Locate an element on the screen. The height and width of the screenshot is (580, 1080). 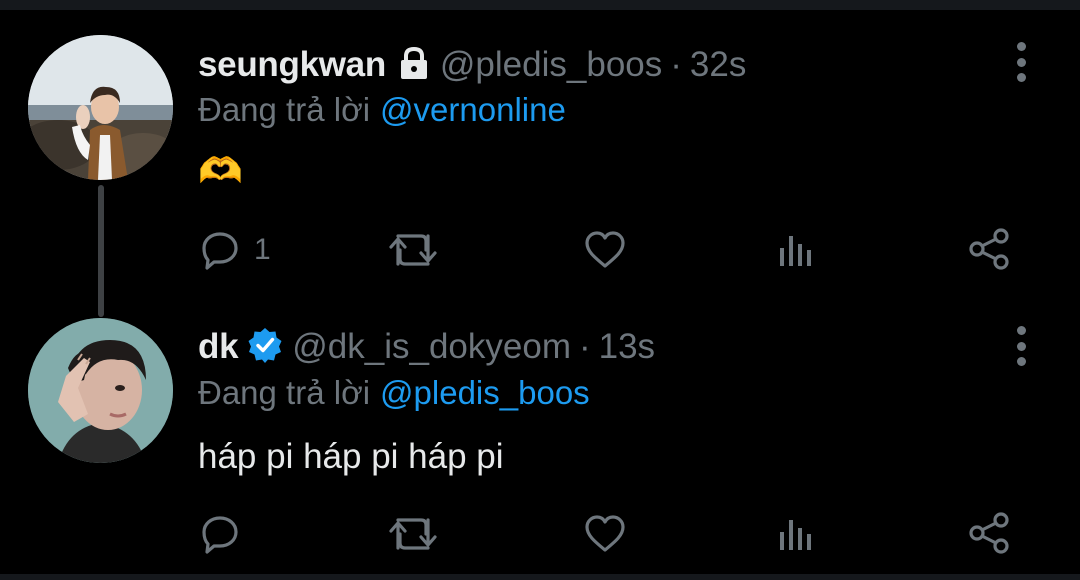
reply-button: 1 is located at coordinates (235, 250).